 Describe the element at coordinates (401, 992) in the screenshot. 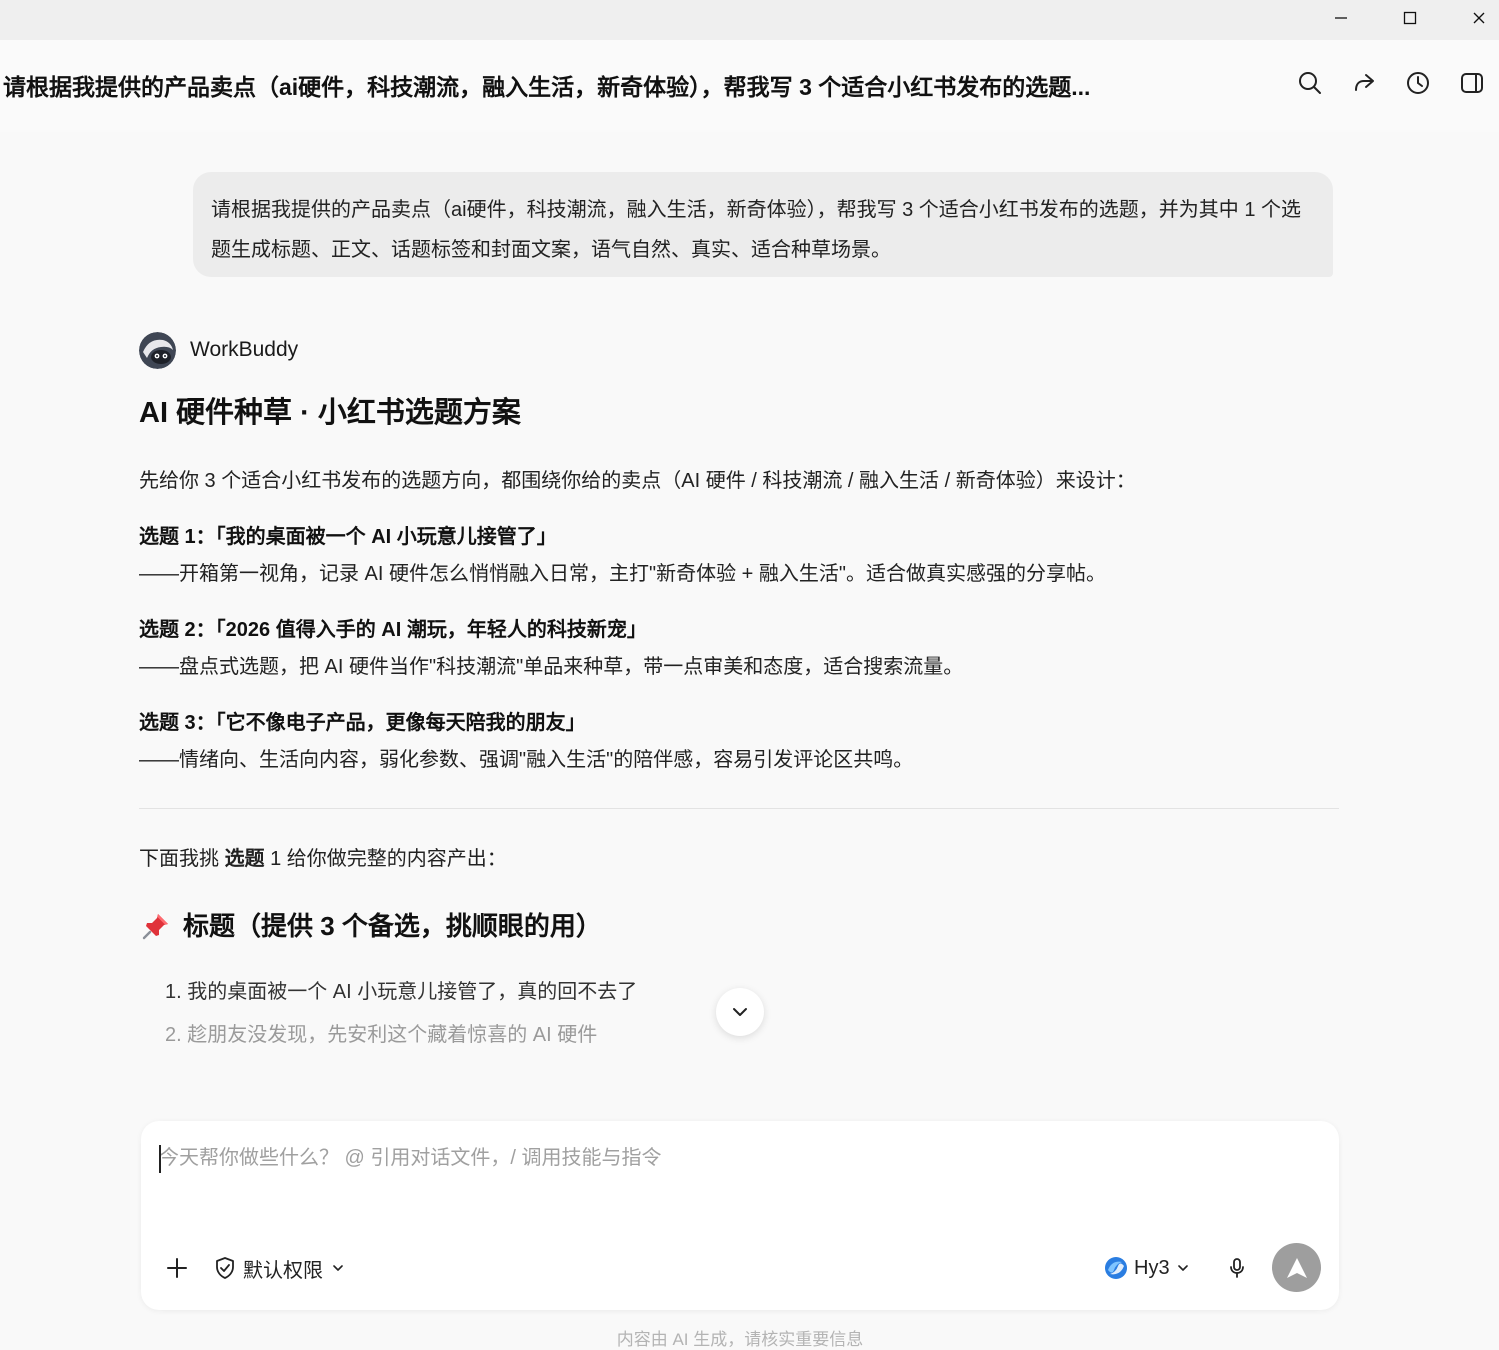

I see `title-option-1: 1. 我的桌面被一个 AI 小玩意儿接管了，真的回不去了` at that location.